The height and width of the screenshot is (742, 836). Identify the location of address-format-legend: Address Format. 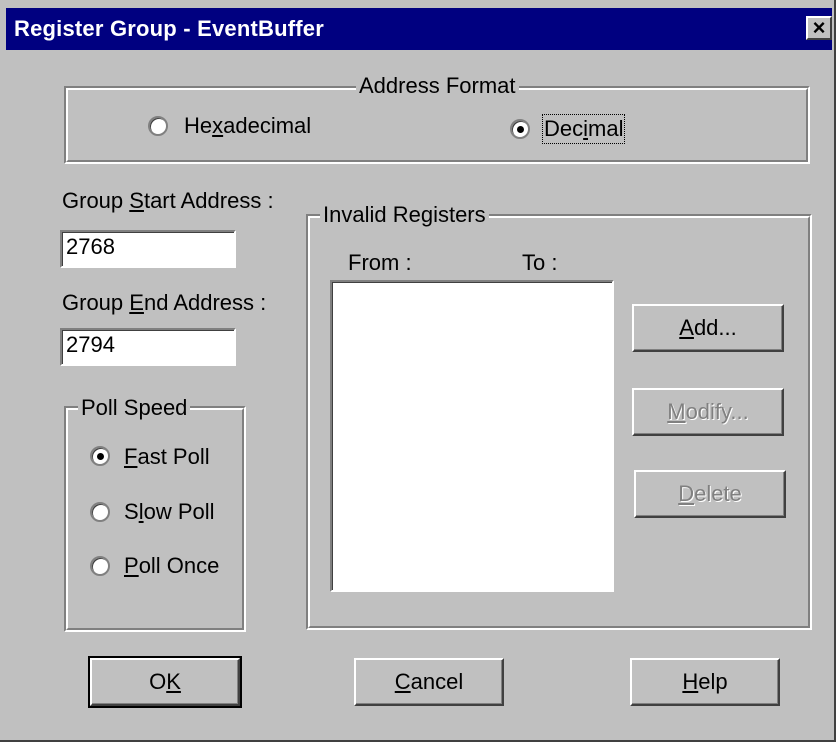
(437, 86).